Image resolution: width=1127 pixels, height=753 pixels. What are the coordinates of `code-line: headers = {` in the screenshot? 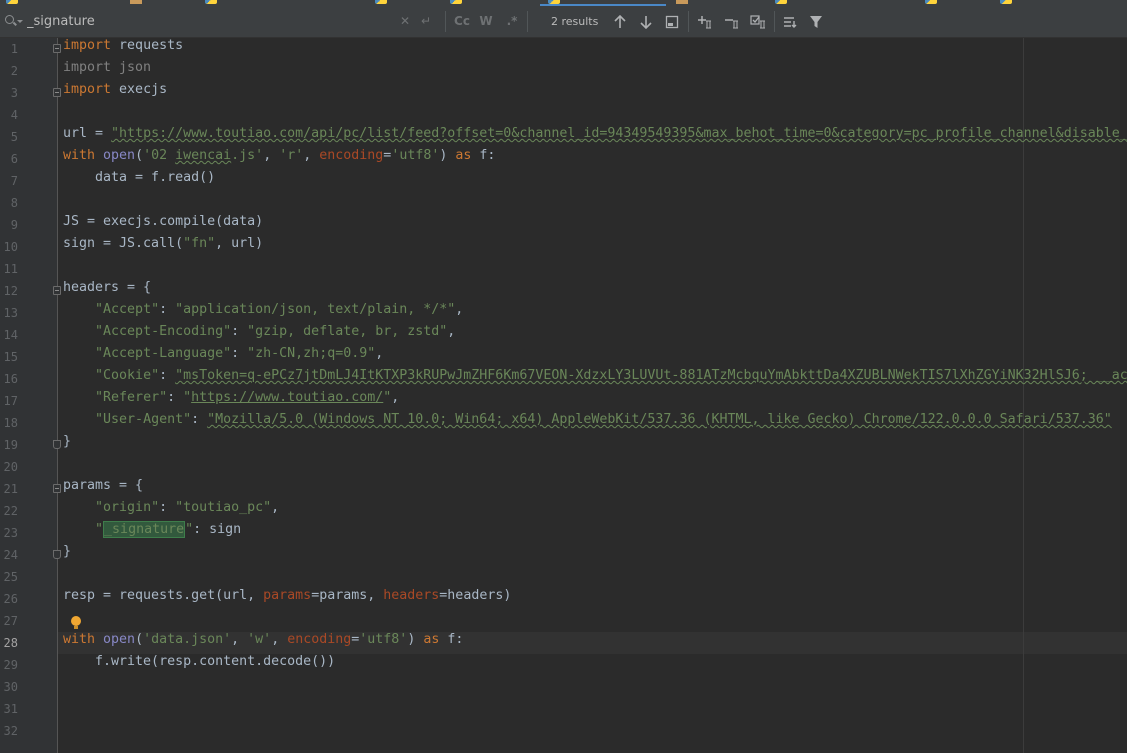 It's located at (107, 291).